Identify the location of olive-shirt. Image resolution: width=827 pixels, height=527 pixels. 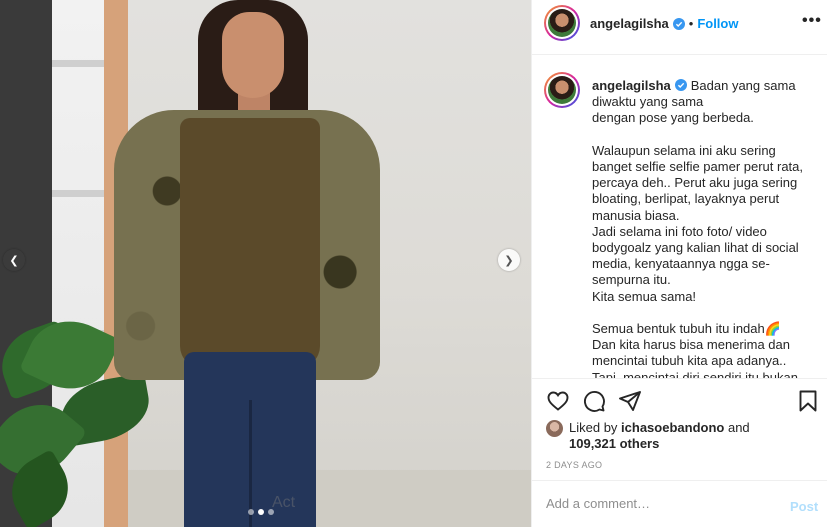
(250, 243).